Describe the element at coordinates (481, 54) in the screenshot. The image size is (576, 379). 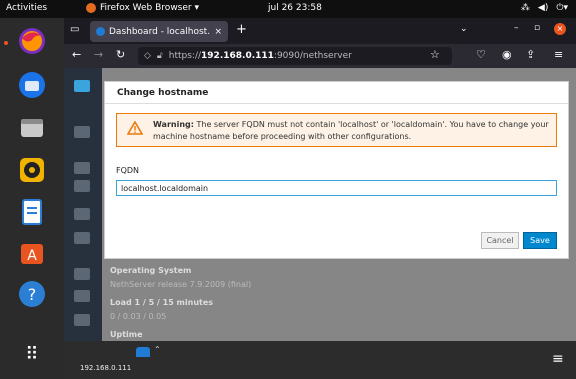
I see `pocket-icon: ♡` at that location.